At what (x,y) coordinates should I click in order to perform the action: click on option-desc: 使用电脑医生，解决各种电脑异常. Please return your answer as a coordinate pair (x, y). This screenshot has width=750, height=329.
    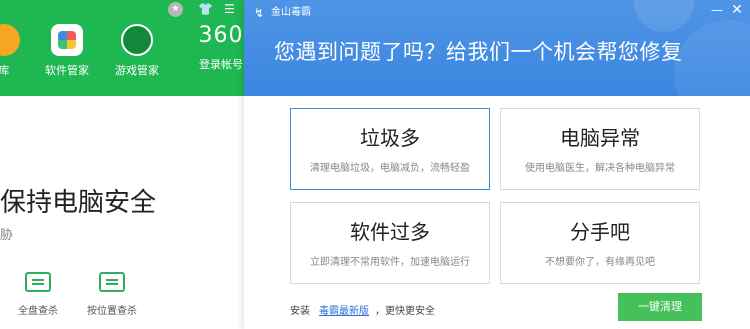
    Looking at the image, I should click on (600, 168).